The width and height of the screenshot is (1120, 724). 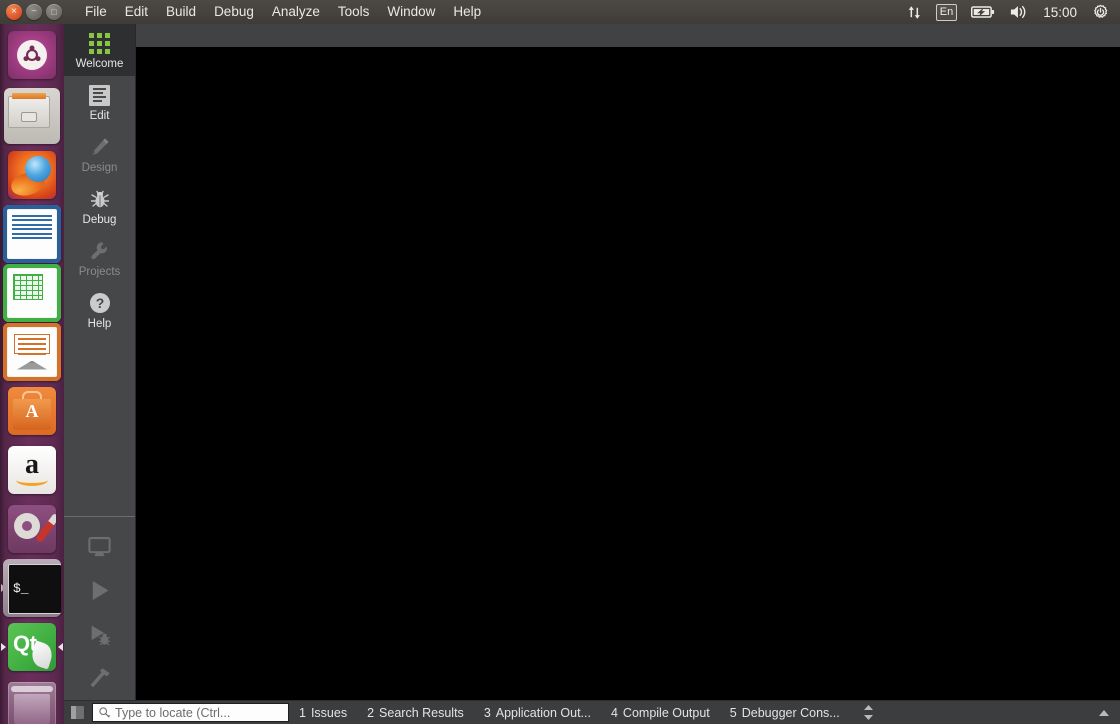 What do you see at coordinates (487, 712) in the screenshot?
I see `output-pane-number: 3` at bounding box center [487, 712].